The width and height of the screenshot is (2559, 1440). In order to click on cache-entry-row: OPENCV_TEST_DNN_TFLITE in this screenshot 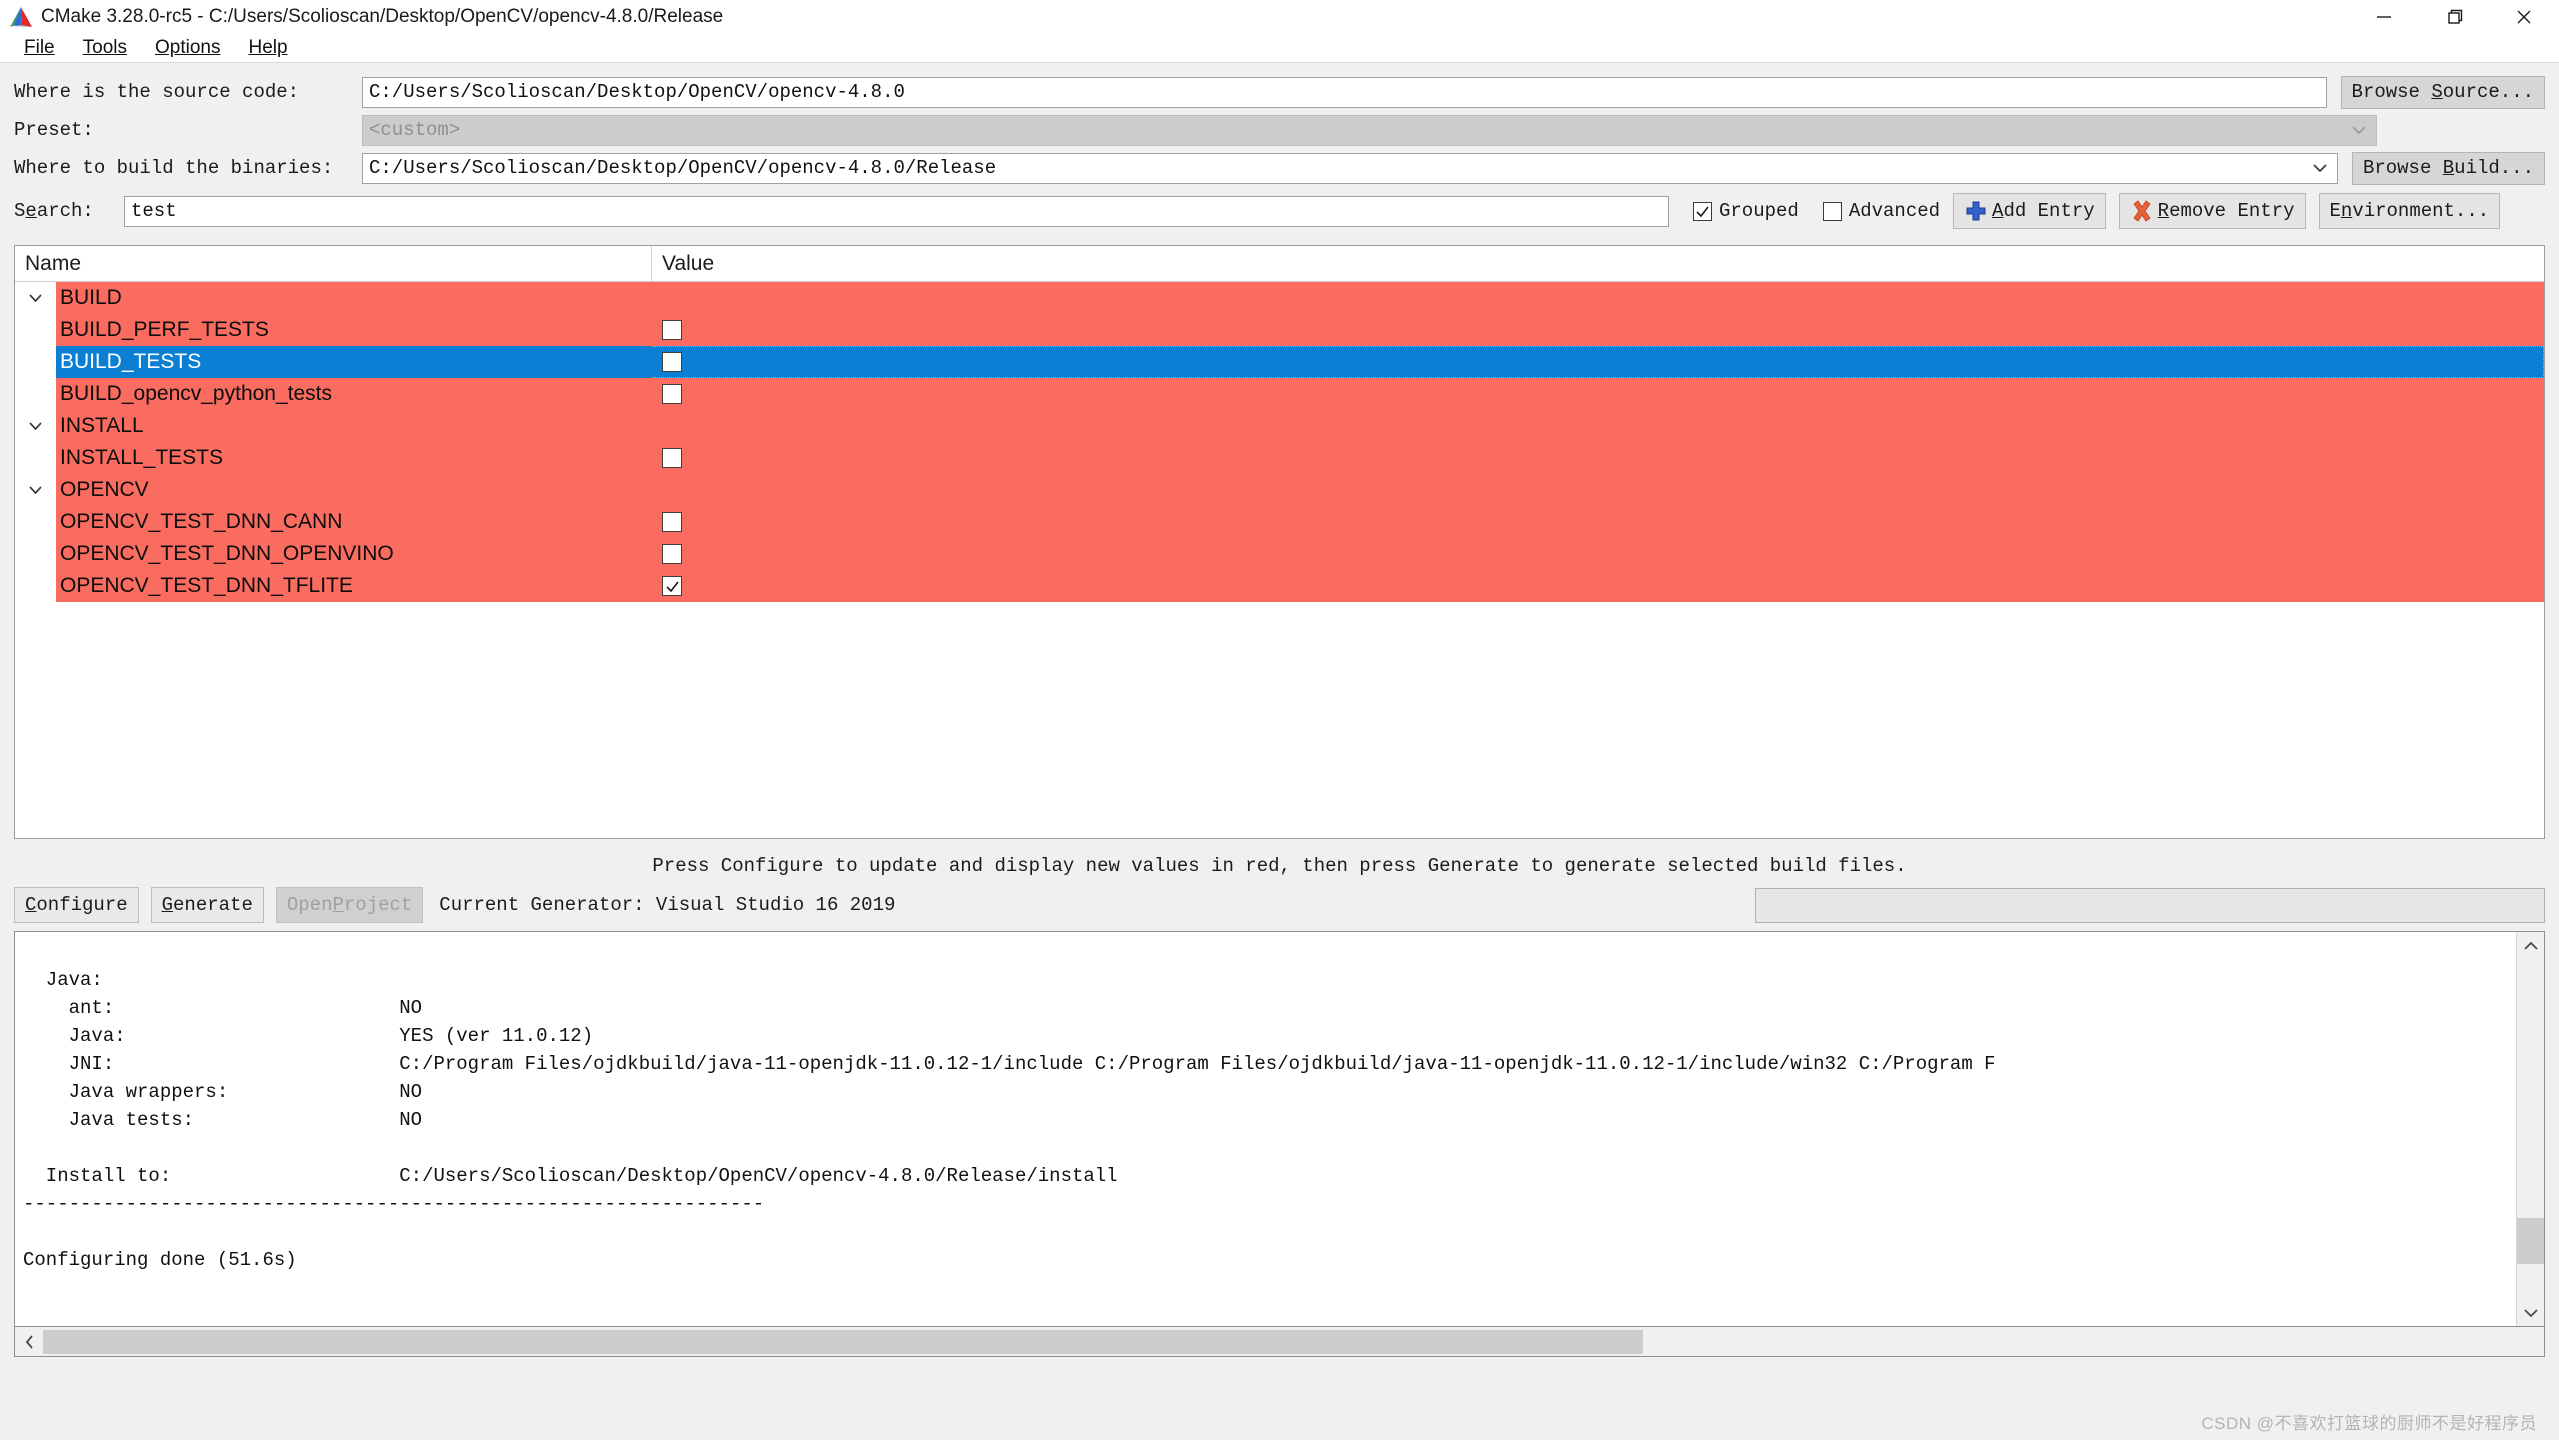, I will do `click(1279, 586)`.